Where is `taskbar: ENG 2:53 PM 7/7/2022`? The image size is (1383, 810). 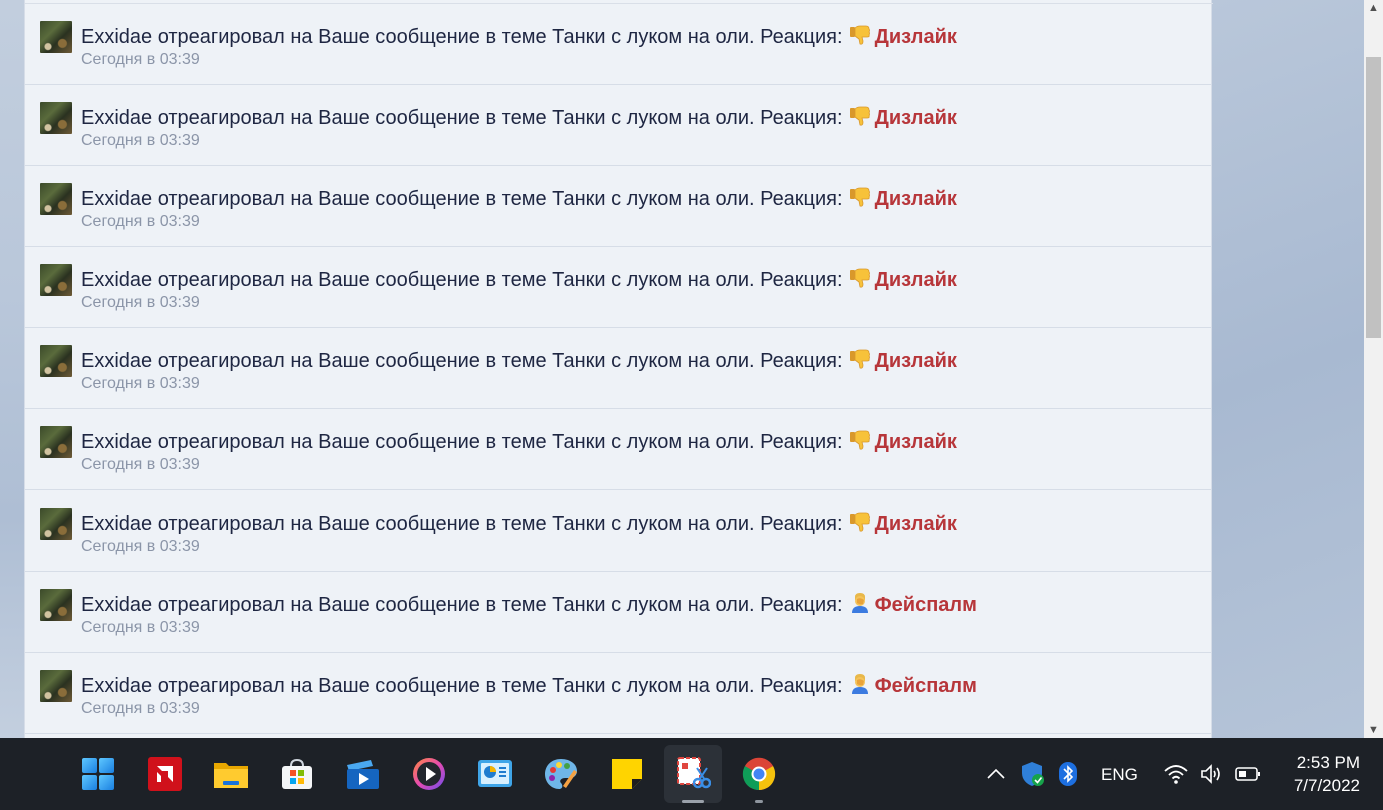
taskbar: ENG 2:53 PM 7/7/2022 is located at coordinates (691, 774).